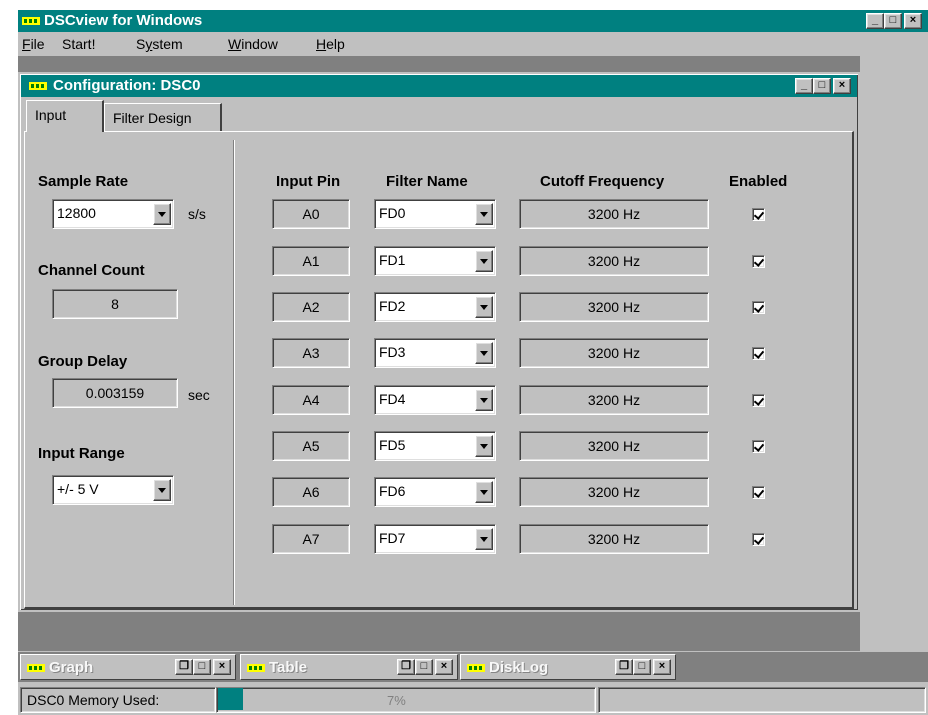  Describe the element at coordinates (311, 261) in the screenshot. I see `input-pin-cell: A1` at that location.